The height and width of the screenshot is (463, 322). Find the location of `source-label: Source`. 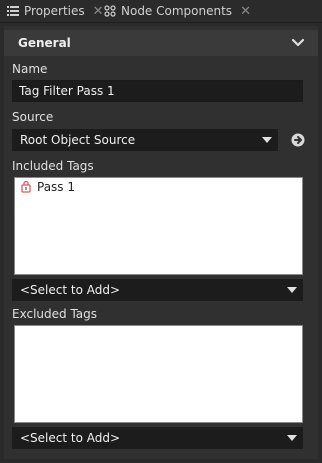

source-label: Source is located at coordinates (33, 117).